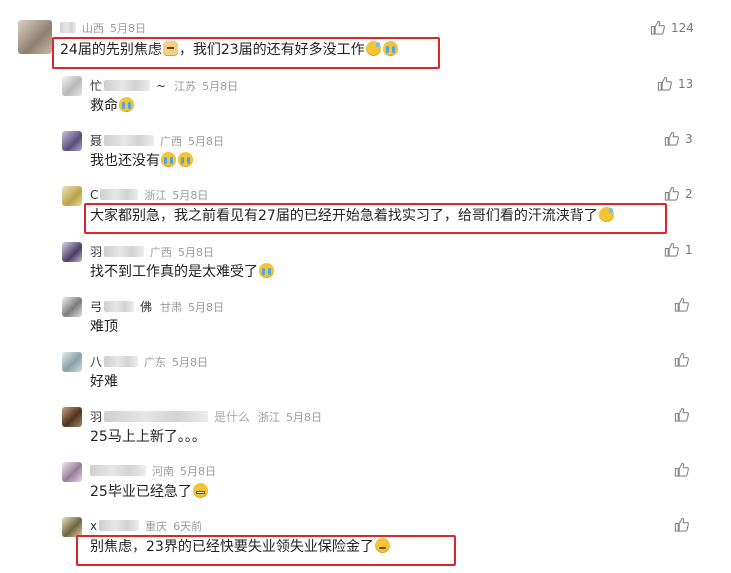 This screenshot has height=573, width=731. What do you see at coordinates (689, 249) in the screenshot?
I see `like-count: 1` at bounding box center [689, 249].